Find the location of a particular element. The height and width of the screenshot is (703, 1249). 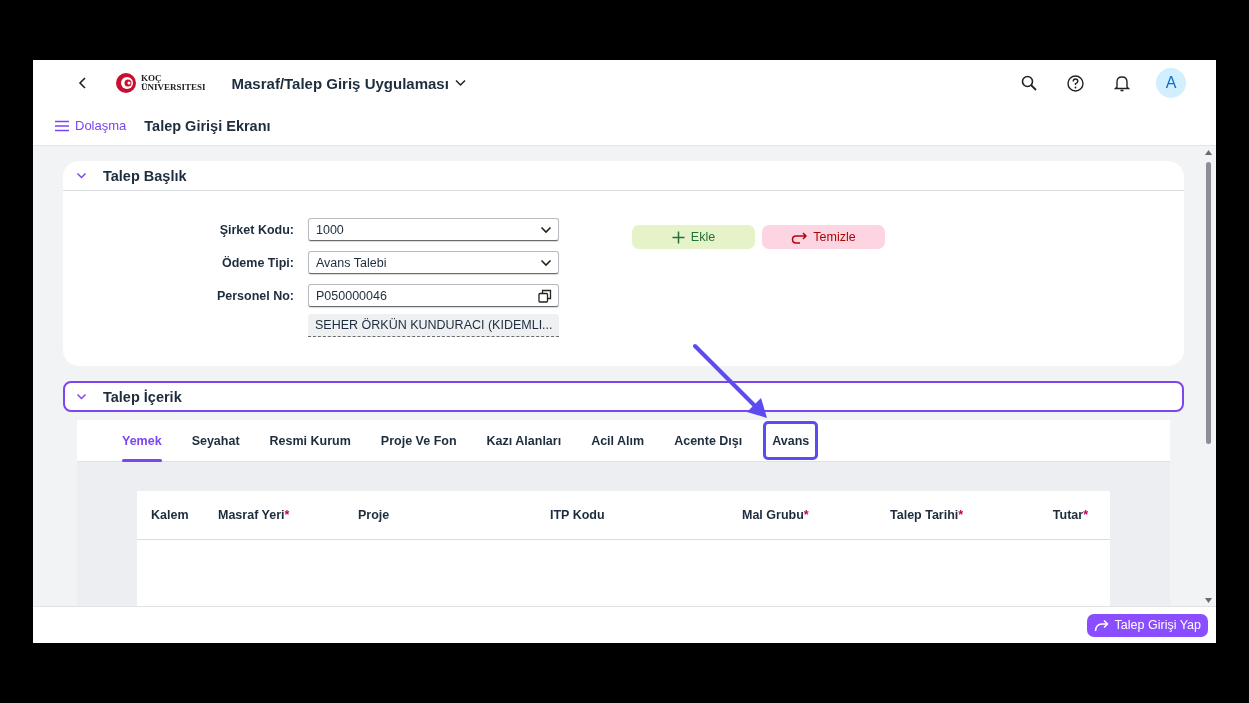

page-title: Talep Girişi Ekranı is located at coordinates (207, 125).